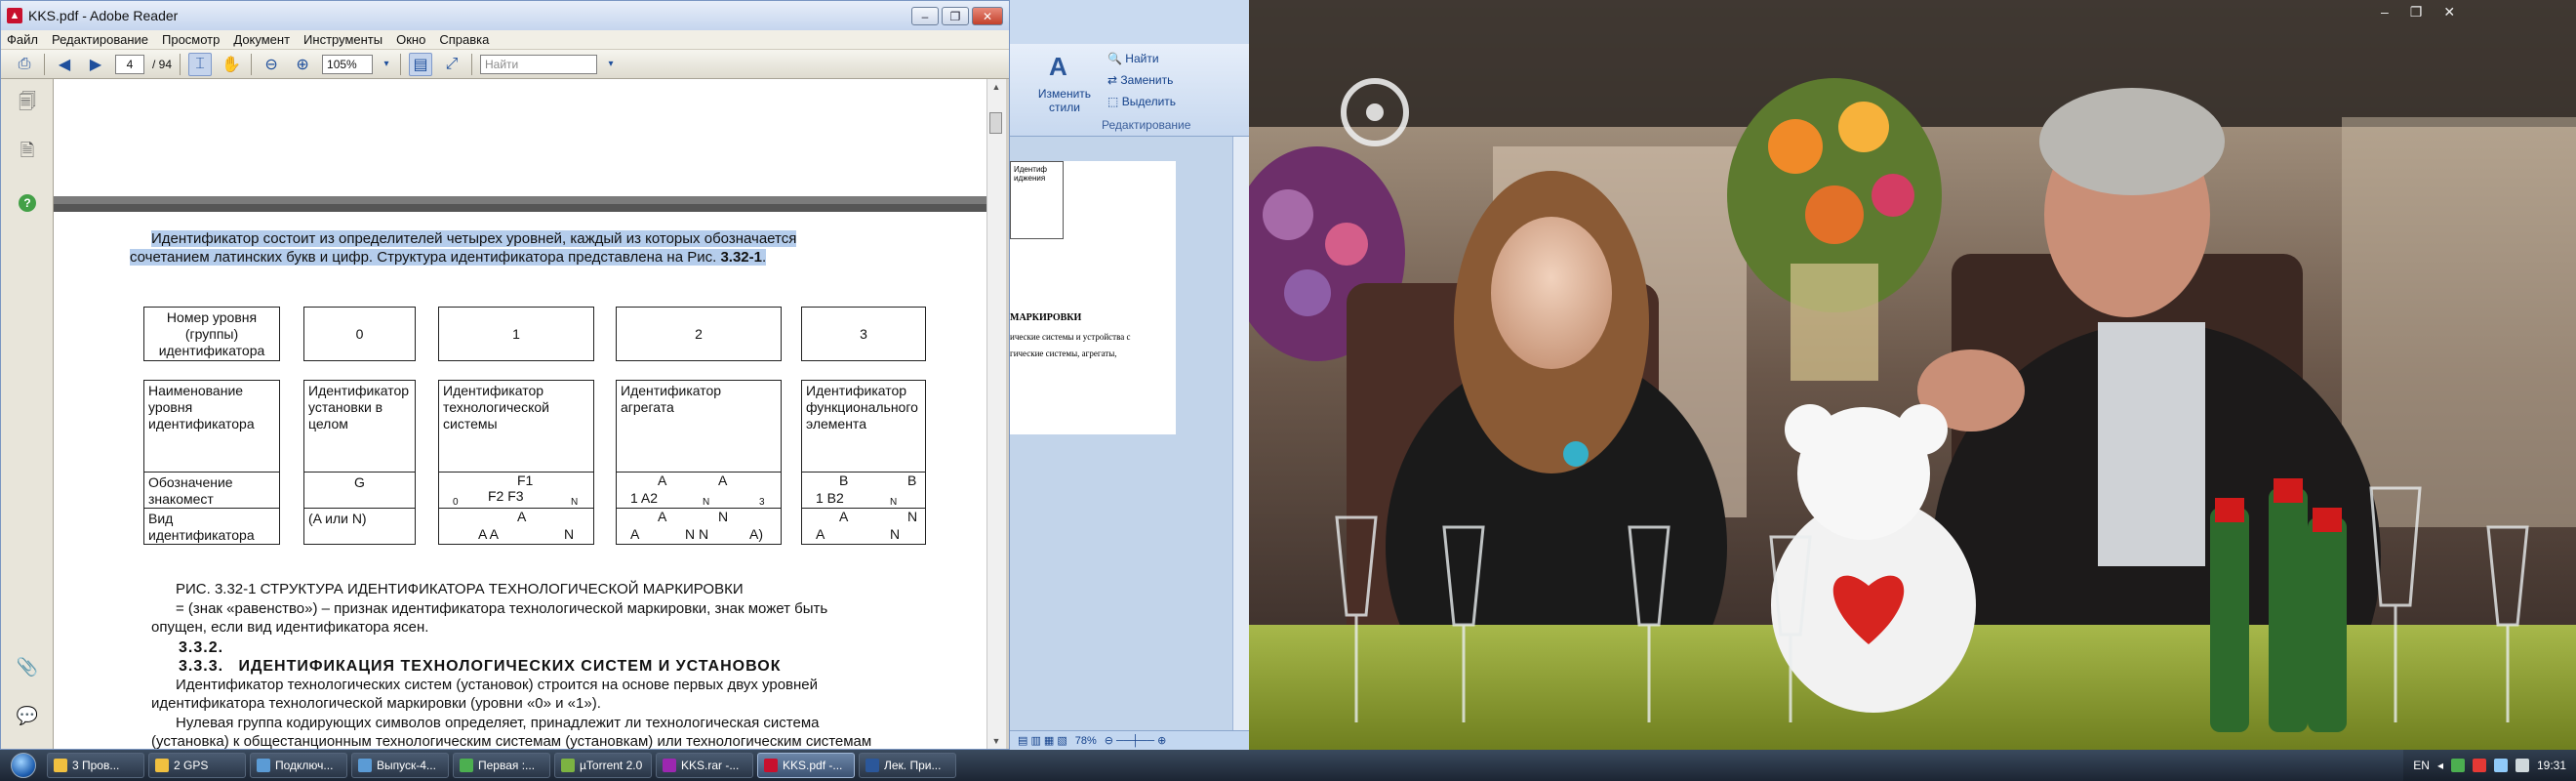  What do you see at coordinates (27, 104) in the screenshot?
I see `pages-icon: 🗐` at bounding box center [27, 104].